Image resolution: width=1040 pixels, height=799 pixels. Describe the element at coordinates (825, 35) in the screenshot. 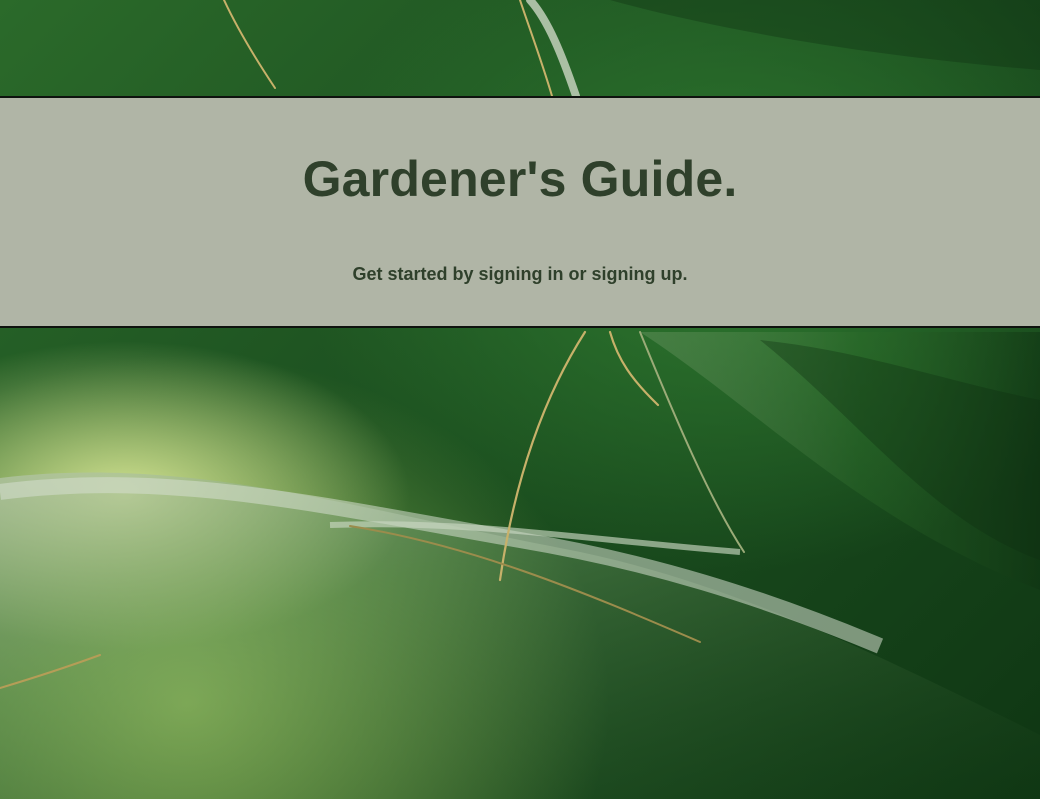

I see `top-leaf-shadow` at that location.